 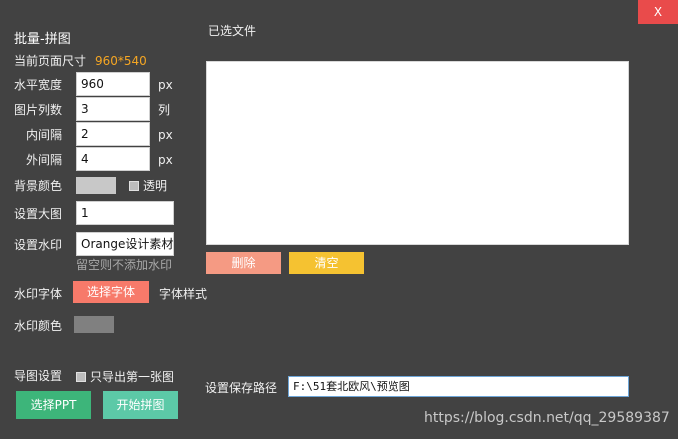 I want to click on export-settings-label: 导图设置, so click(x=38, y=376).